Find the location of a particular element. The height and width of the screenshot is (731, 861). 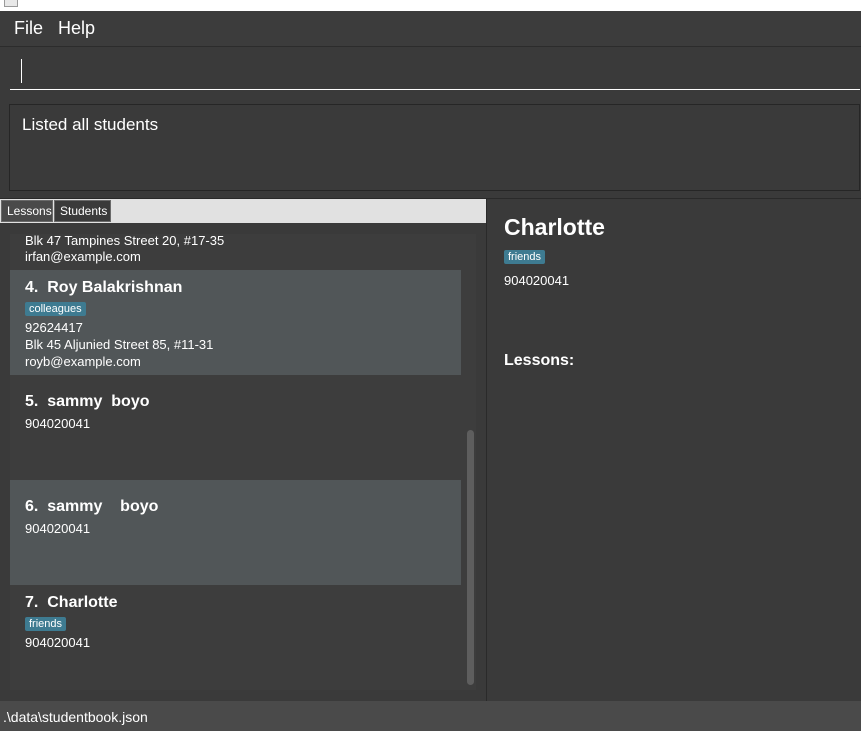

student-card-7: 7. Charlotte friends 904020041 is located at coordinates (235, 637).